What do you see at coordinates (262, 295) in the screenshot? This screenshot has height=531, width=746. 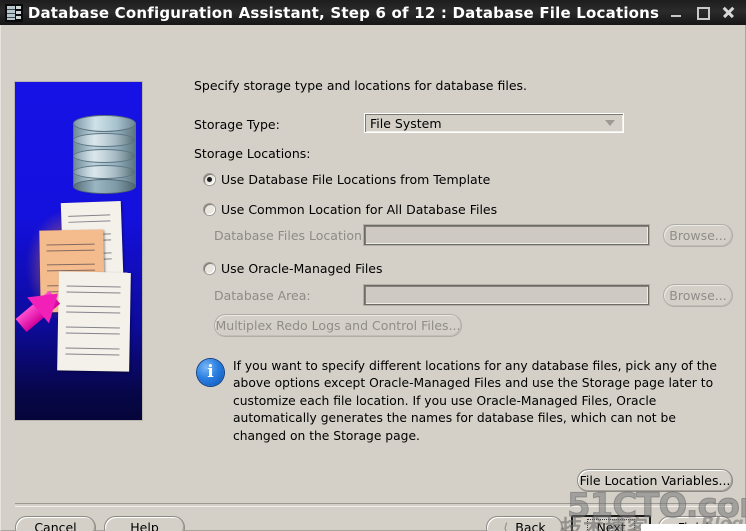 I see `database-area-label: Database Area:` at bounding box center [262, 295].